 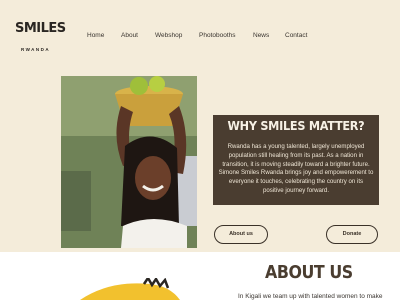 I want to click on nav-photobooths: Photobooths, so click(x=217, y=35).